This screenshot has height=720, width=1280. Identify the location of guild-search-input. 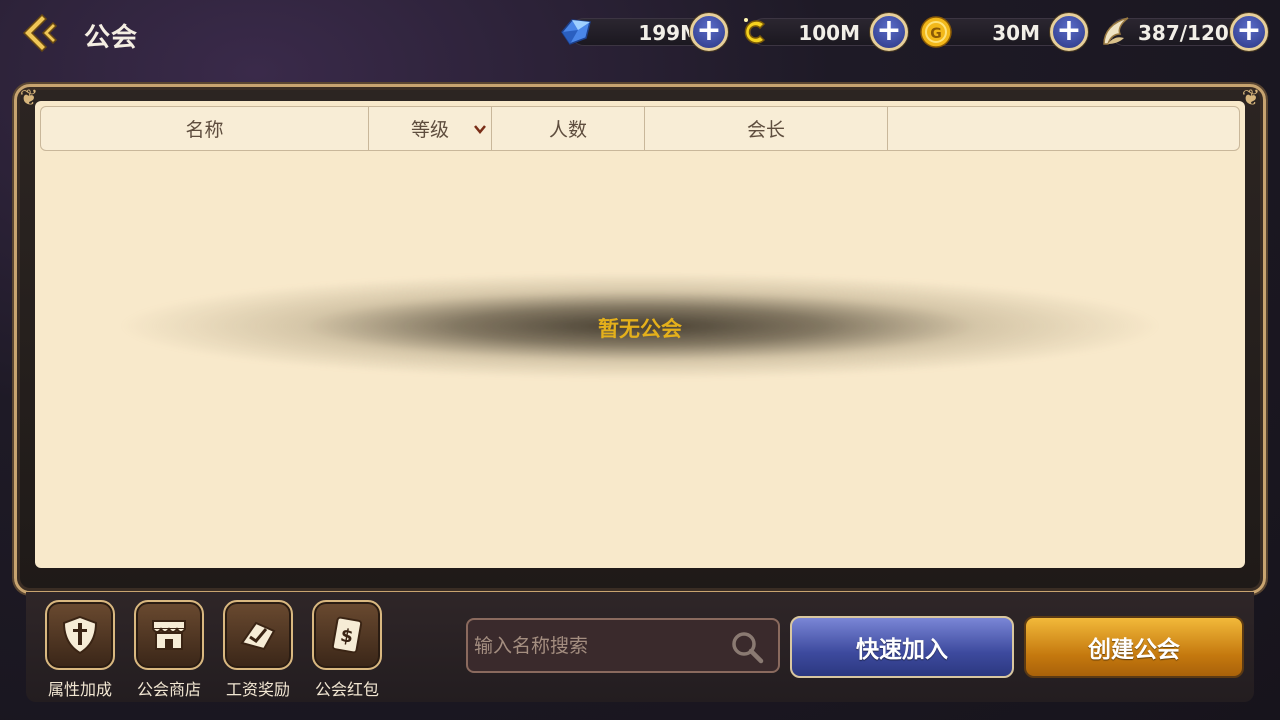
(599, 646).